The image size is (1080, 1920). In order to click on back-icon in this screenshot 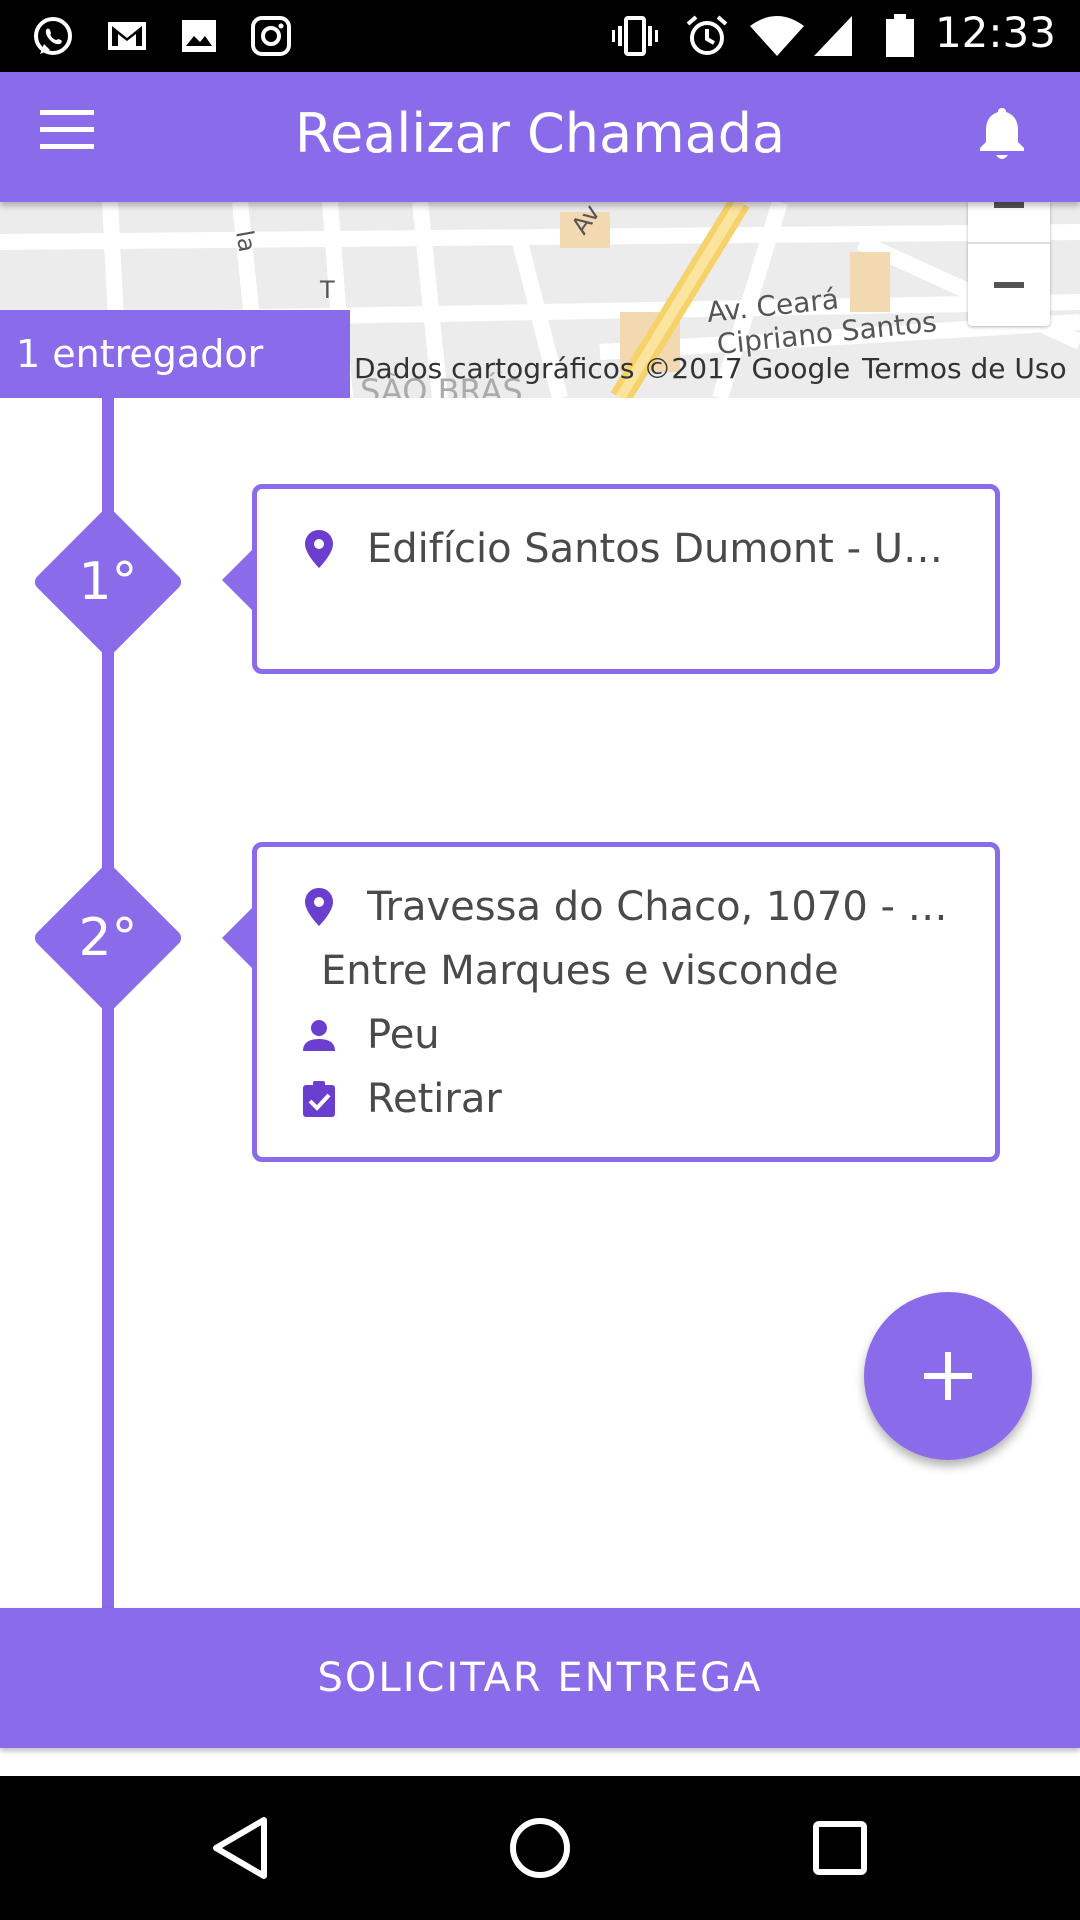, I will do `click(240, 1848)`.